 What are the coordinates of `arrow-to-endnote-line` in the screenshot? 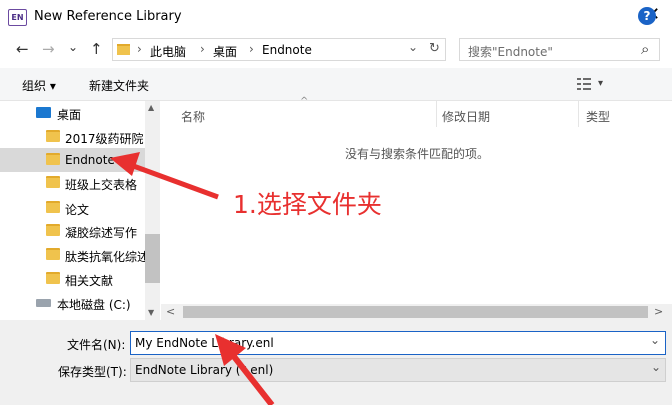 It's located at (173, 180).